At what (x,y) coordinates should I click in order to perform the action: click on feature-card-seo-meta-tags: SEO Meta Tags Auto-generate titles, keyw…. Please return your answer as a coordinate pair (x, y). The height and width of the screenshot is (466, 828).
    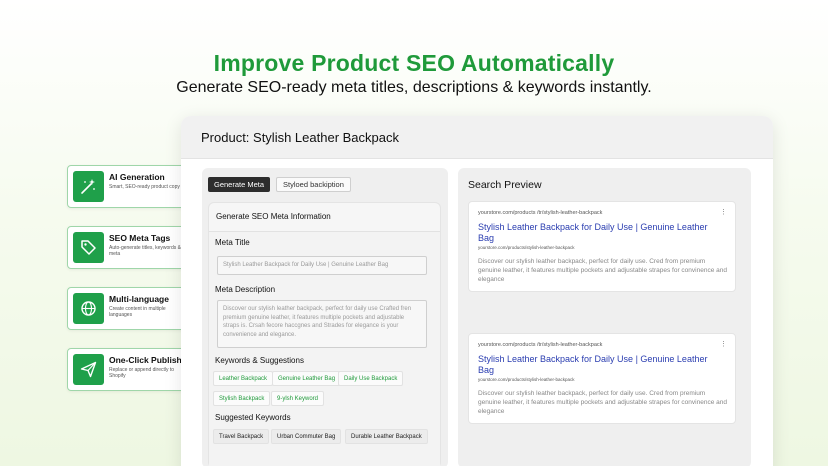
    Looking at the image, I should click on (128, 247).